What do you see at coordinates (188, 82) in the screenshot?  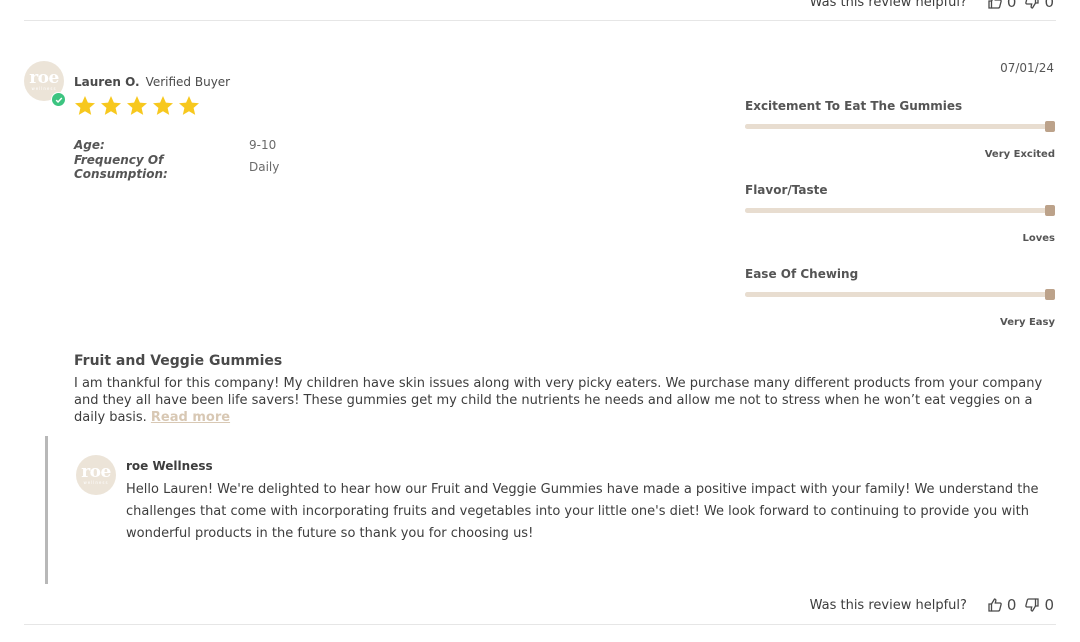 I see `verified-buyer-label: Verified Buyer` at bounding box center [188, 82].